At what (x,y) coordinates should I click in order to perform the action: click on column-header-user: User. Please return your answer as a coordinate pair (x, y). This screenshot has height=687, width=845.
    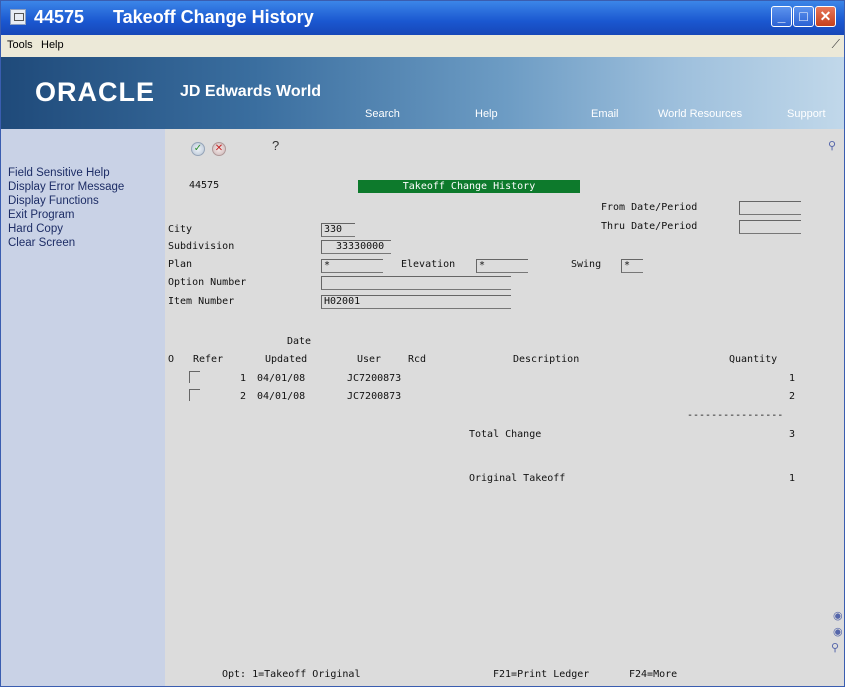
    Looking at the image, I should click on (369, 359).